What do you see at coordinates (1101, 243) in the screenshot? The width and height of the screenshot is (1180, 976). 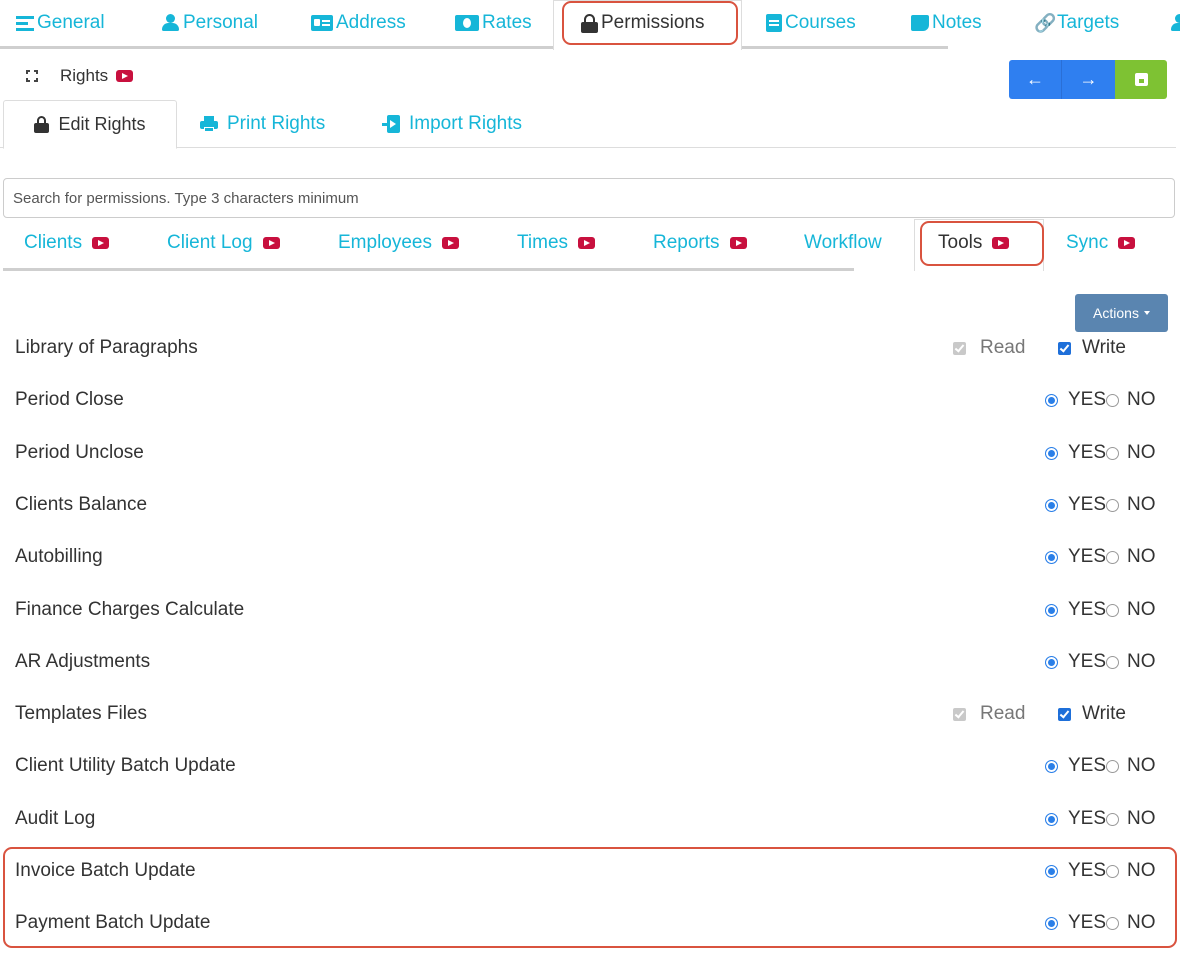 I see `category-tab-sync: Sync` at bounding box center [1101, 243].